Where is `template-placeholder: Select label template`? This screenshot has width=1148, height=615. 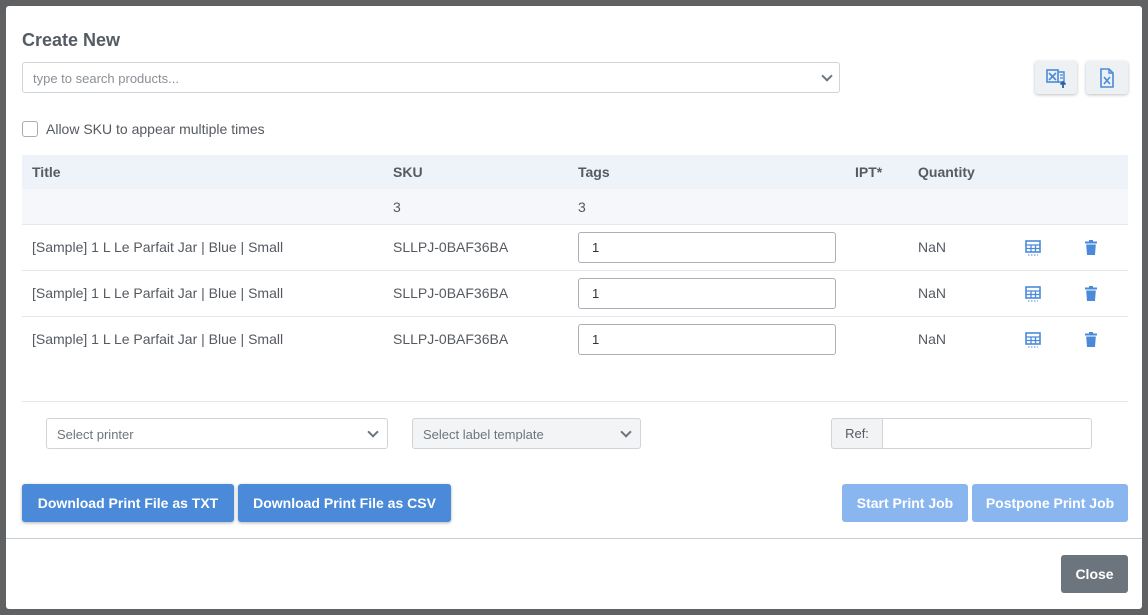
template-placeholder: Select label template is located at coordinates (483, 434).